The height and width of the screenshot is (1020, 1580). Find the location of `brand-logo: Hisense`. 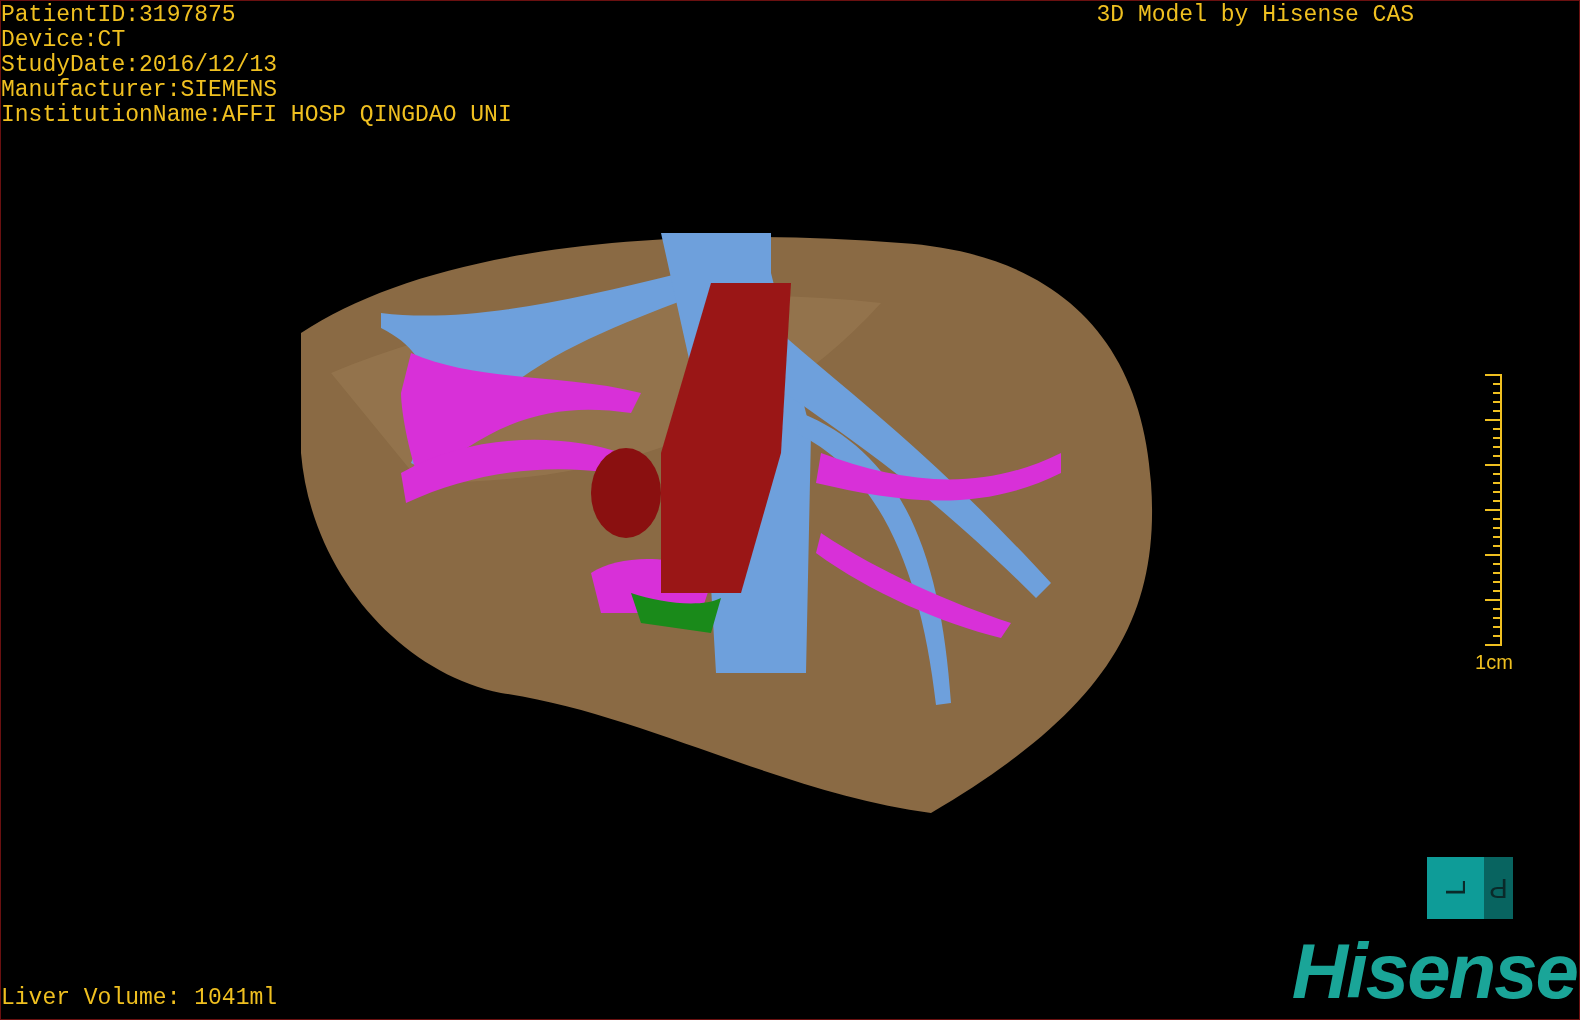

brand-logo: Hisense is located at coordinates (1434, 971).